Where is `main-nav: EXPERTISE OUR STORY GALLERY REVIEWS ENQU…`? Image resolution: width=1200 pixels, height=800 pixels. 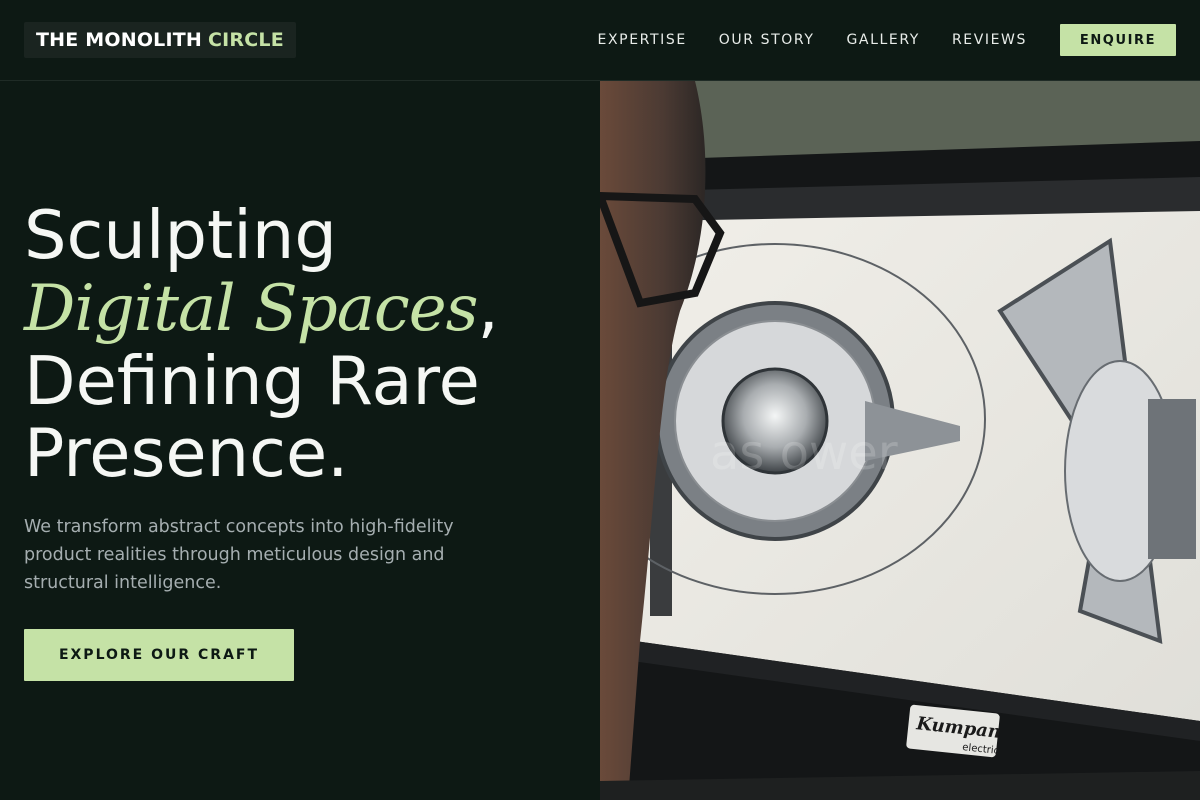
main-nav: EXPERTISE OUR STORY GALLERY REVIEWS ENQU… is located at coordinates (887, 40).